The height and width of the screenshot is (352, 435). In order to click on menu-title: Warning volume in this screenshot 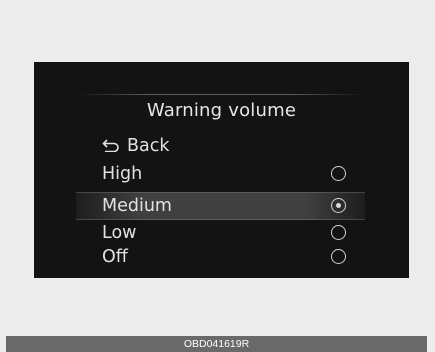, I will do `click(221, 110)`.